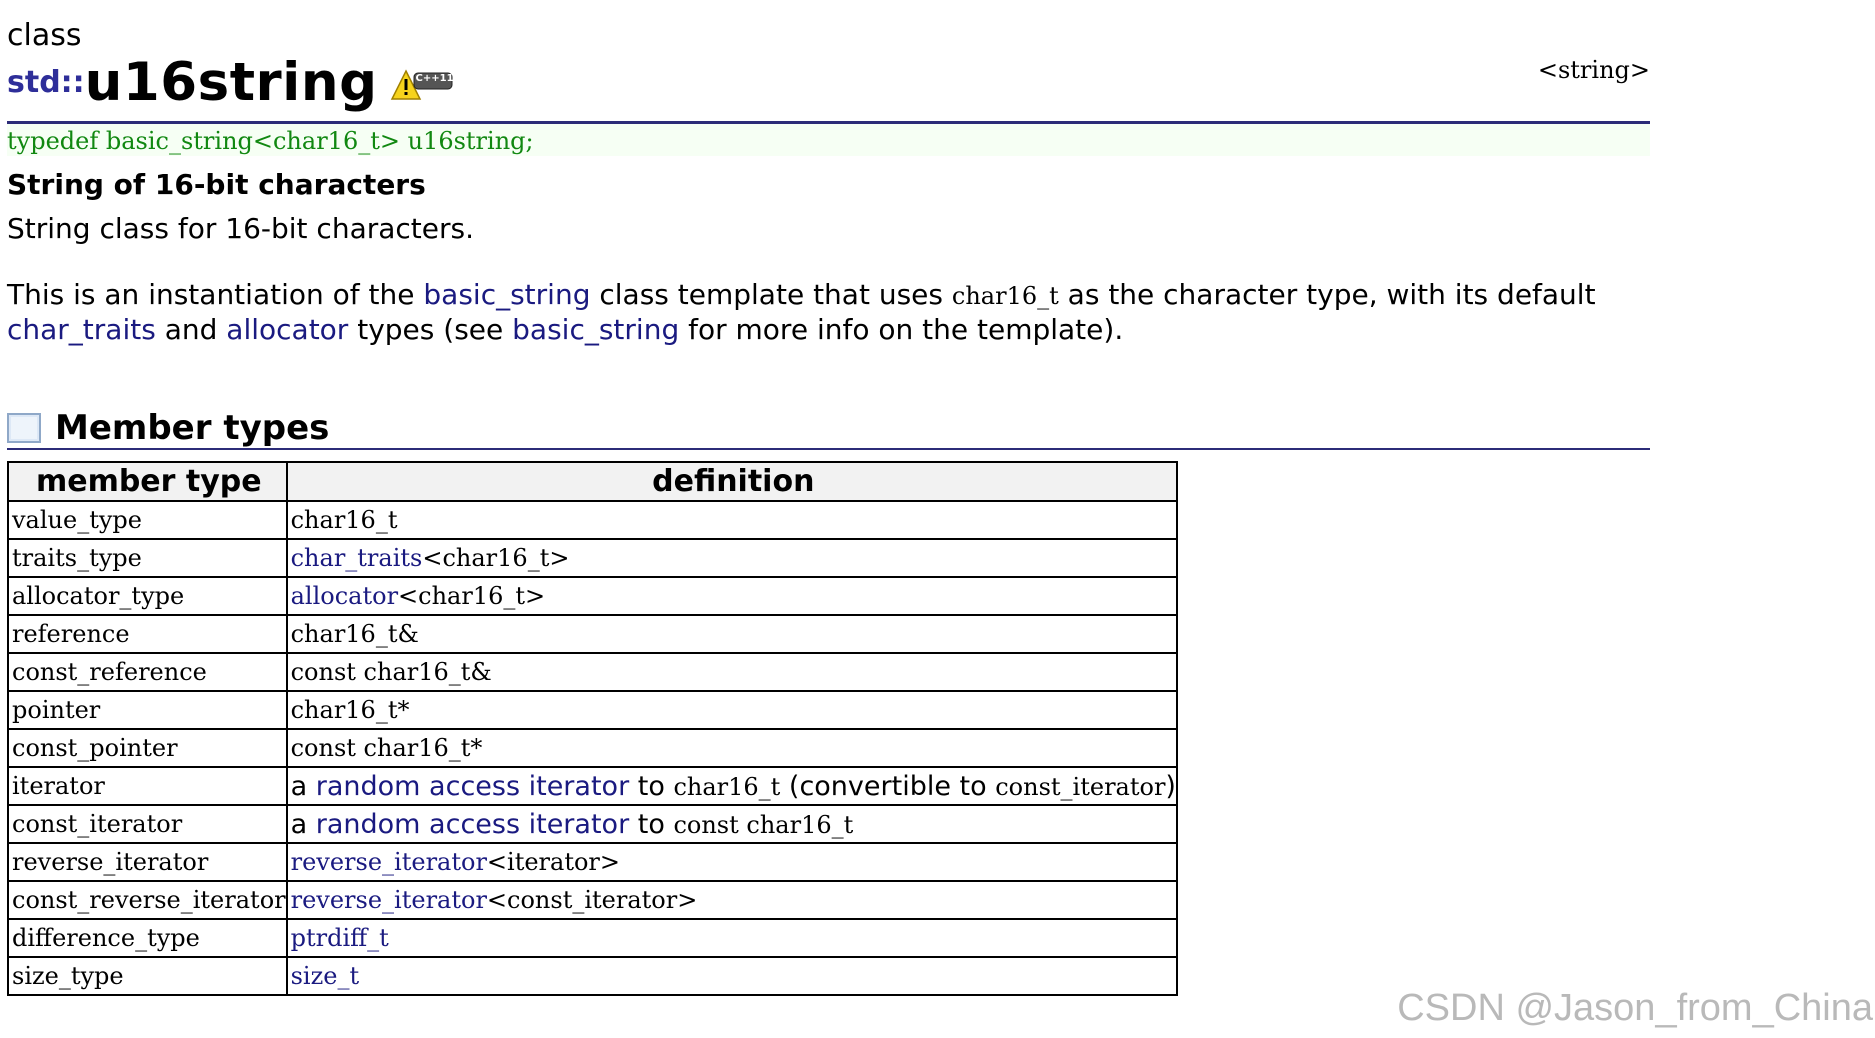 This screenshot has width=1875, height=1038. I want to click on definition-code: <const_iterator>, so click(592, 900).